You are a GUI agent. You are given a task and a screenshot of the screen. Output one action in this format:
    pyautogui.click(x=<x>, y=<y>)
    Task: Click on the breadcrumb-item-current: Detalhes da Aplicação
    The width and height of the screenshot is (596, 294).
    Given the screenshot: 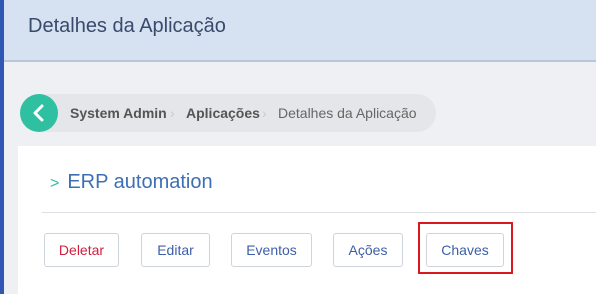 What is the action you would take?
    pyautogui.click(x=347, y=113)
    